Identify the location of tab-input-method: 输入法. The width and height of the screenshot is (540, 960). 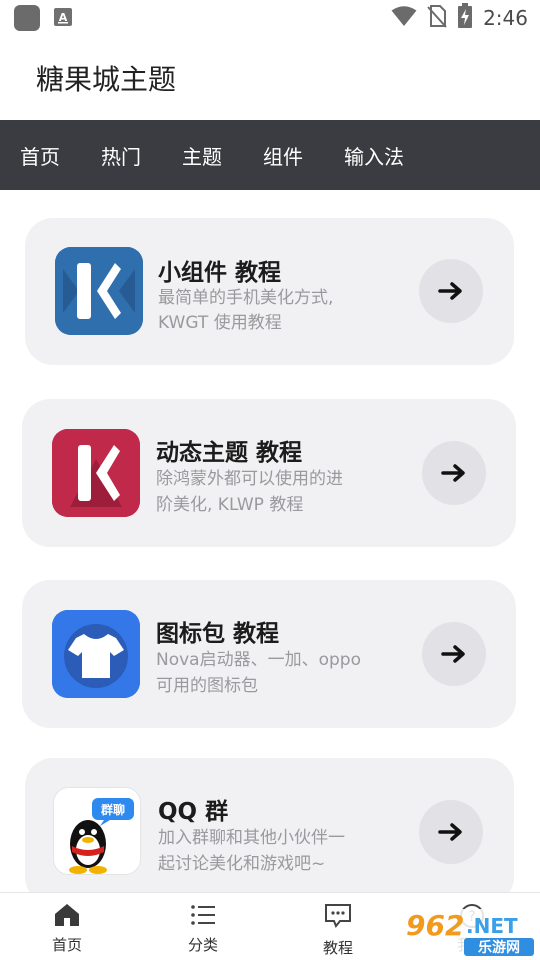
(374, 155).